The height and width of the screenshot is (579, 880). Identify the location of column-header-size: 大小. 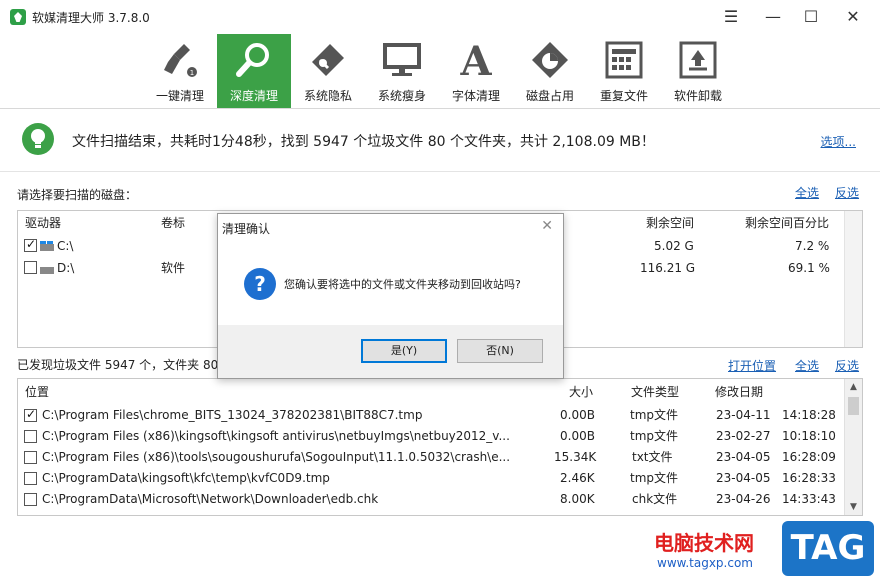
(581, 392).